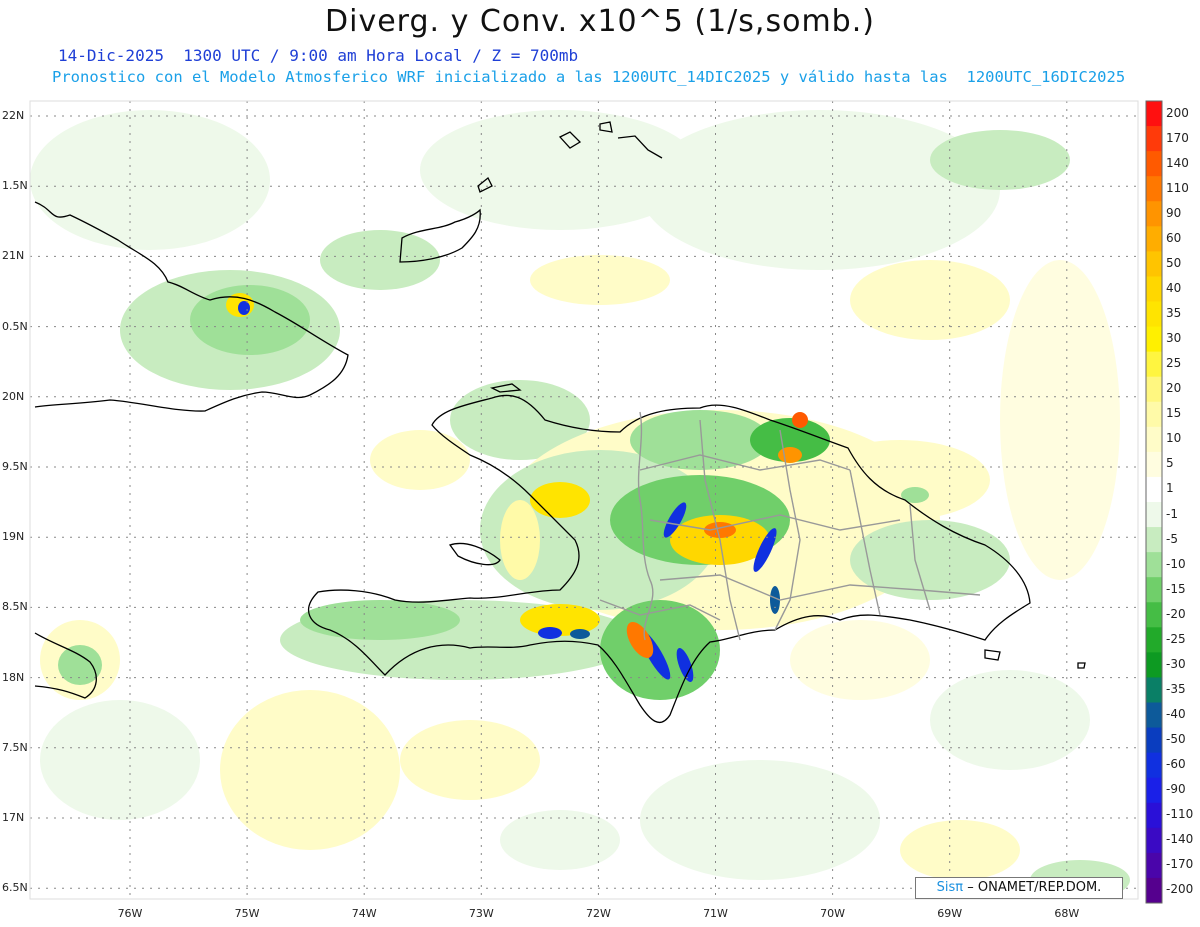  What do you see at coordinates (833, 913) in the screenshot?
I see `lon-label: 70W` at bounding box center [833, 913].